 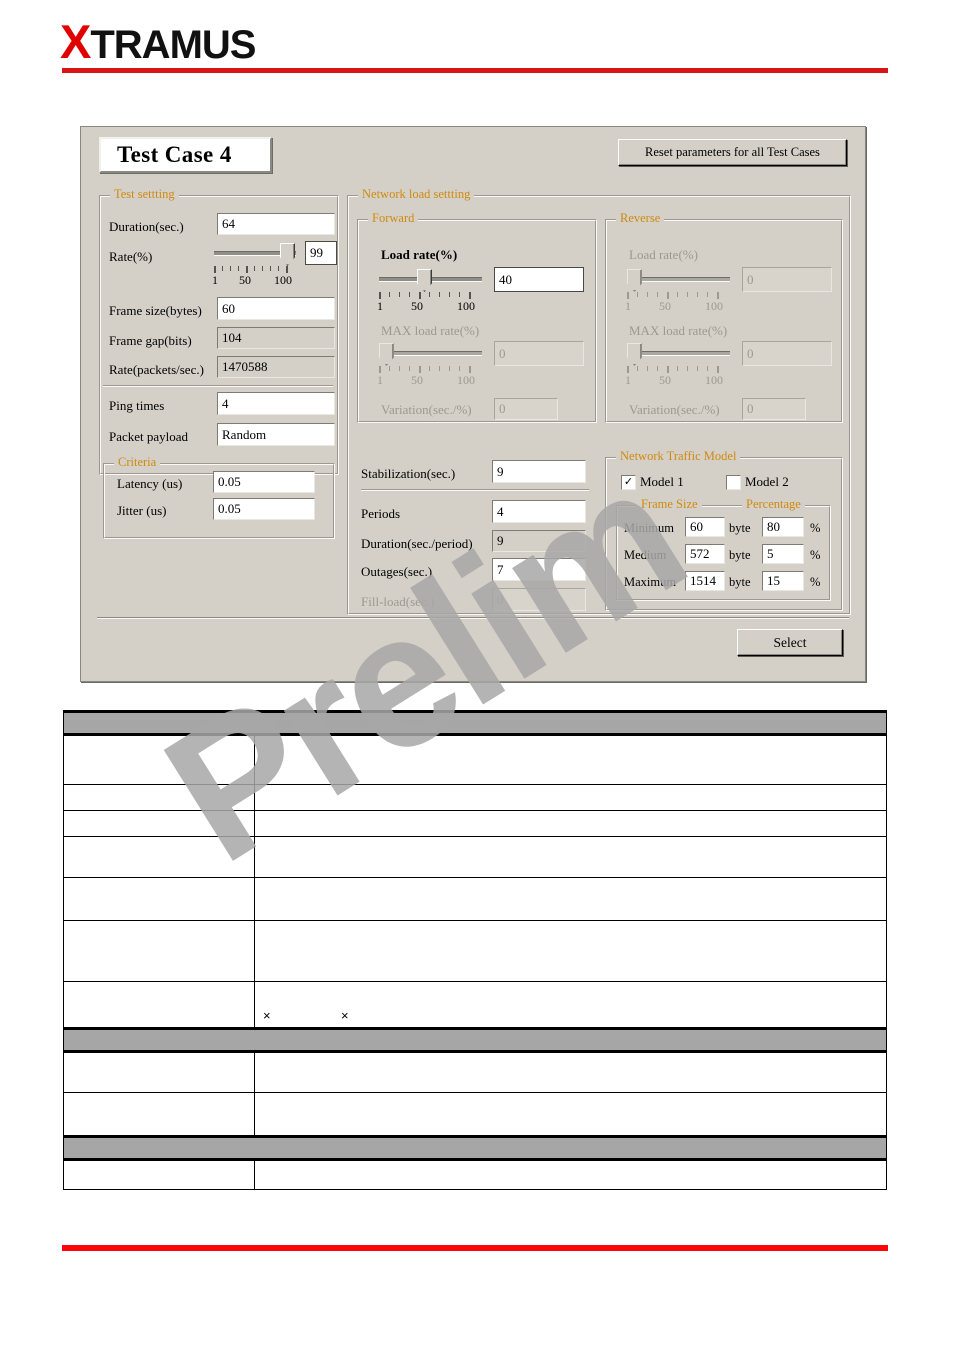 What do you see at coordinates (645, 555) in the screenshot?
I see `frame-row-name: Medium` at bounding box center [645, 555].